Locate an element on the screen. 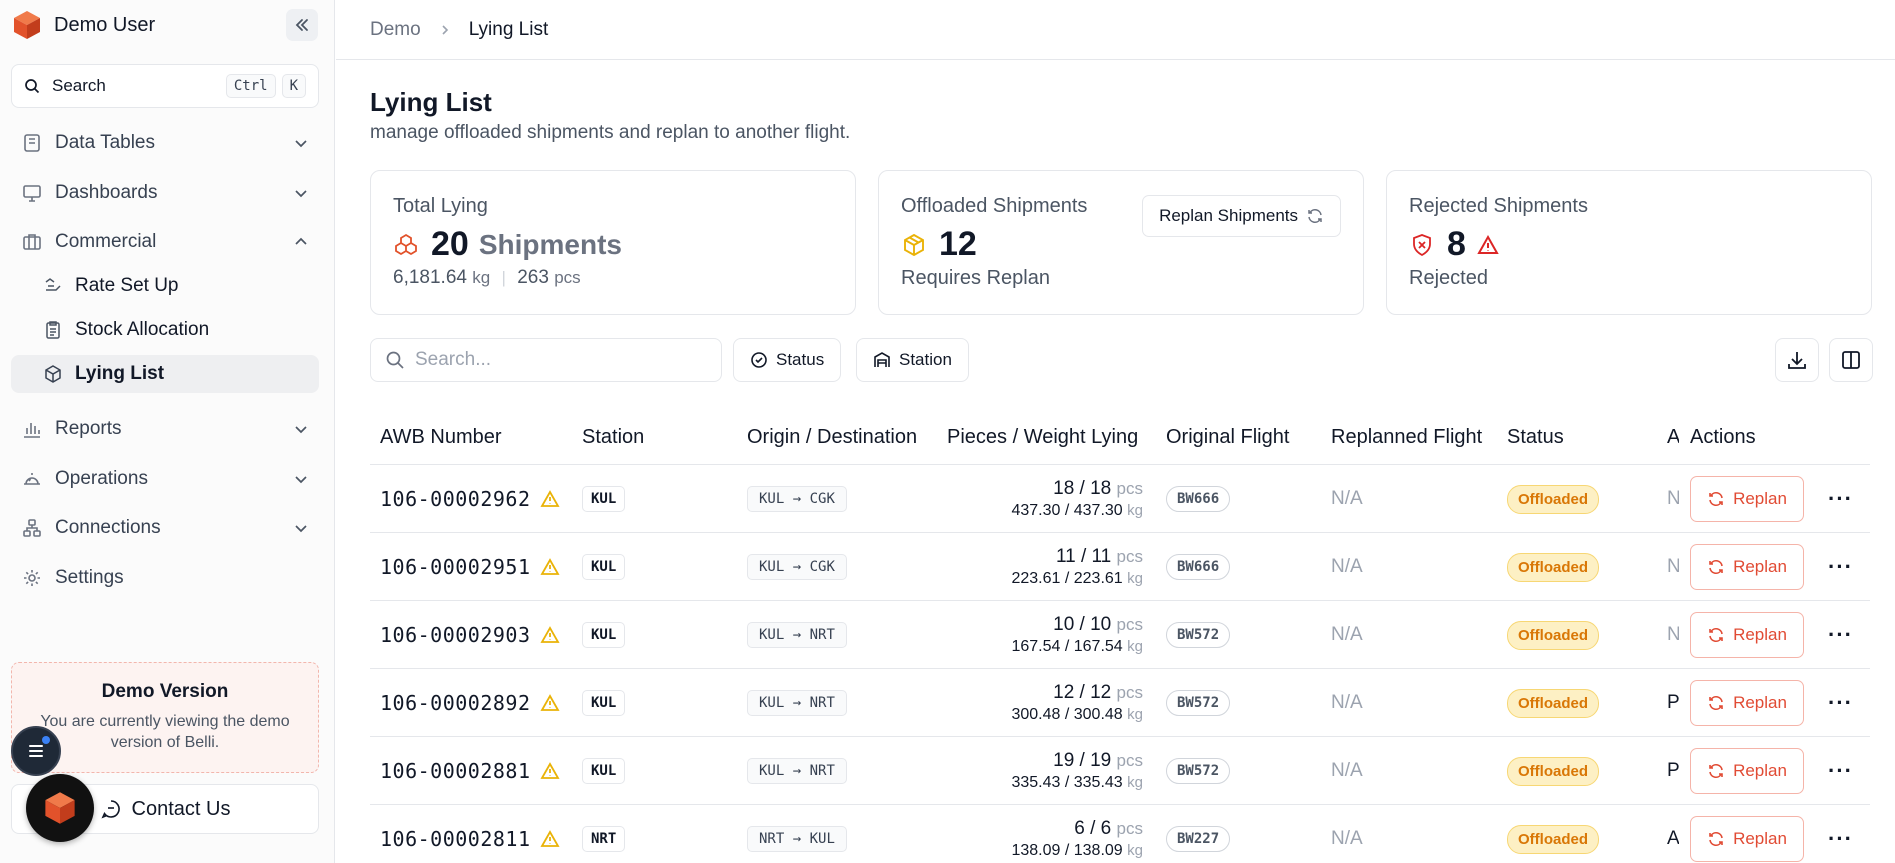  columns-toggle-button is located at coordinates (1851, 360).